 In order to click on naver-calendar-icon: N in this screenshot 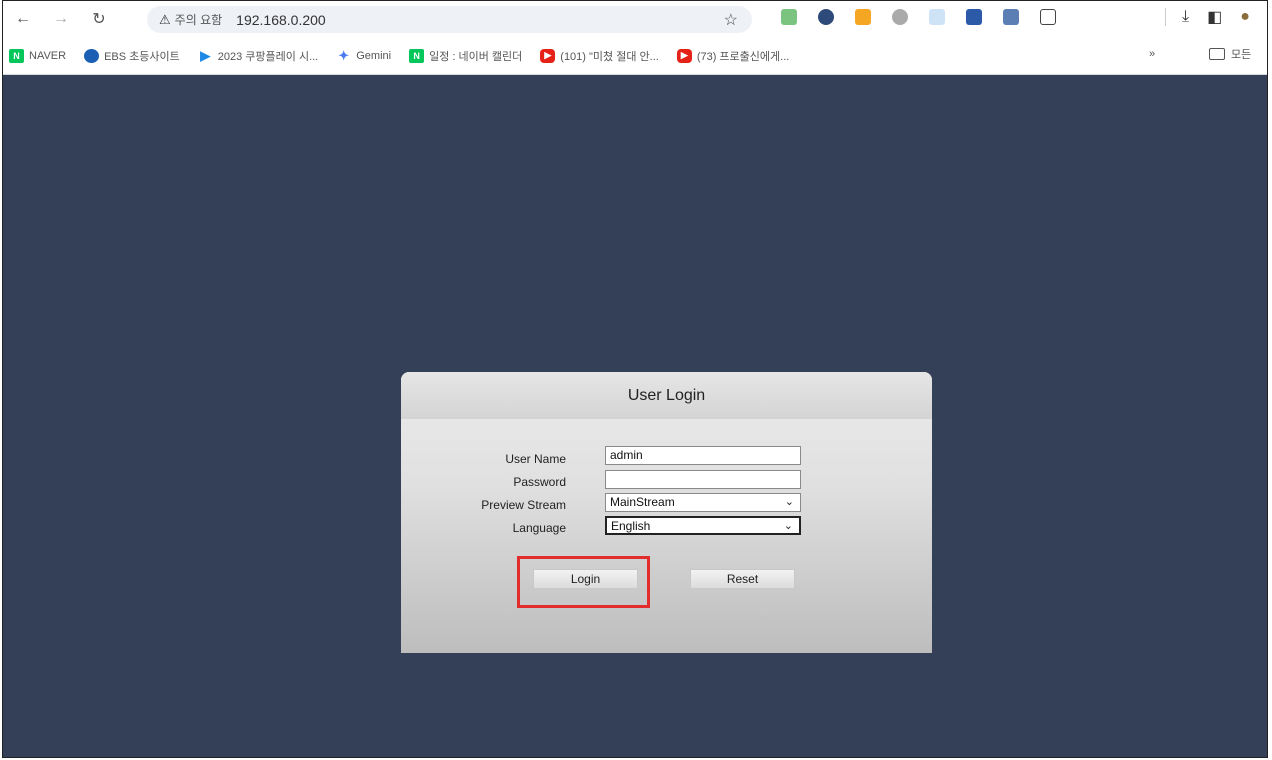, I will do `click(417, 55)`.